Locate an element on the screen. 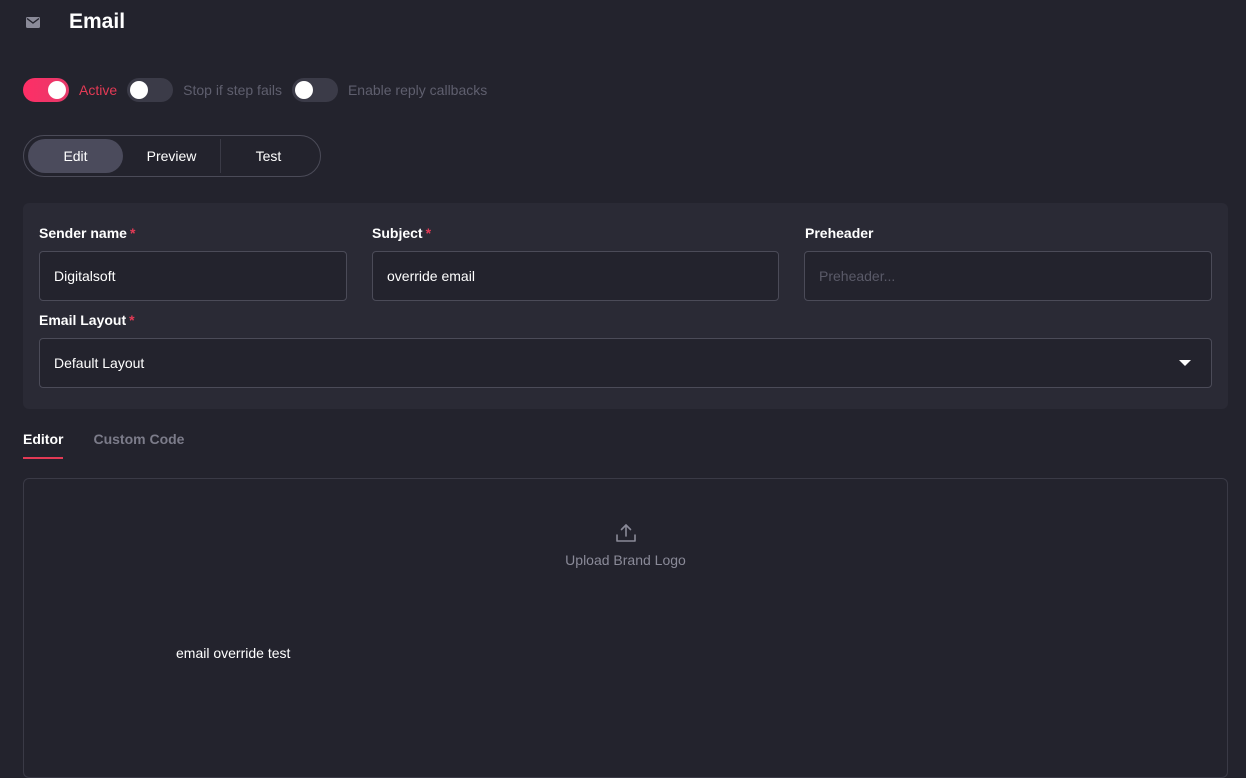  mode-tabs: Edit Preview Test is located at coordinates (172, 156).